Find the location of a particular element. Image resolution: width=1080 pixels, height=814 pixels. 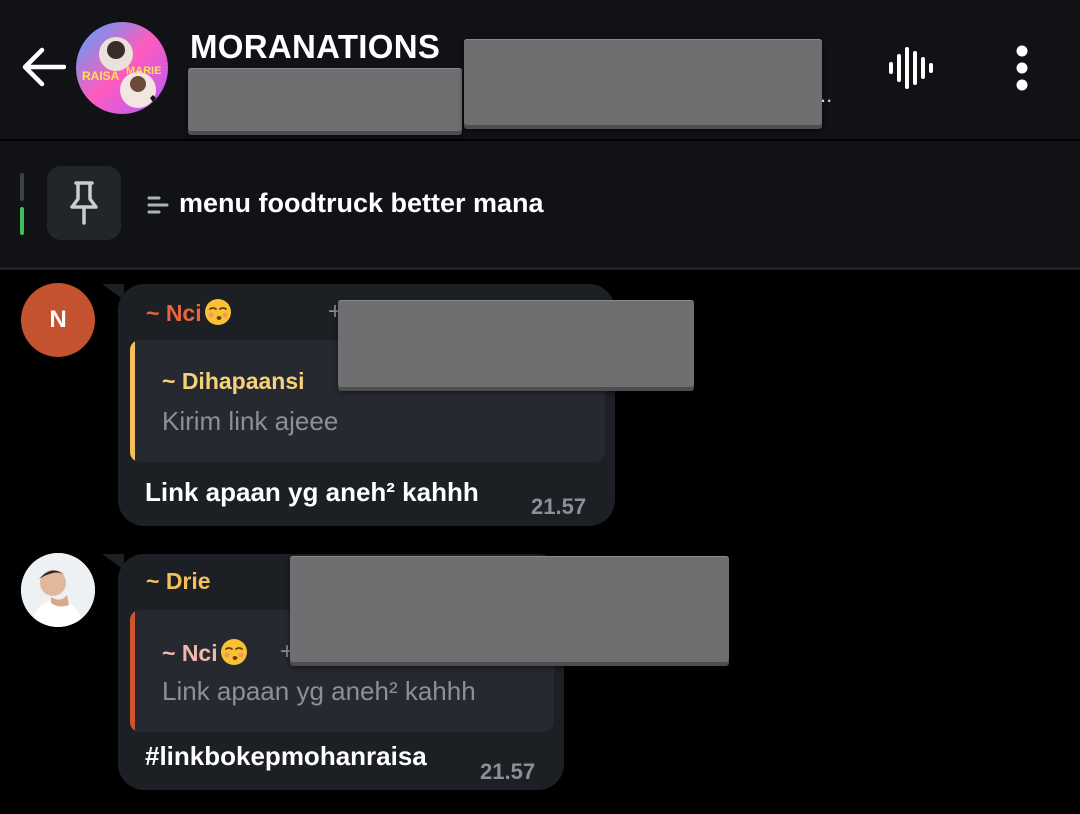

message-text: Link apaan yg aneh² kahhh is located at coordinates (312, 492).